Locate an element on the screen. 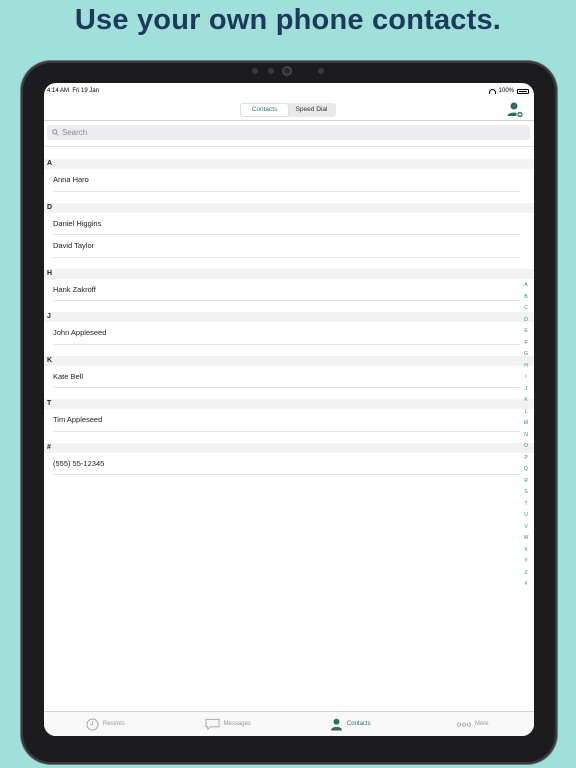  index-letter: H is located at coordinates (526, 367).